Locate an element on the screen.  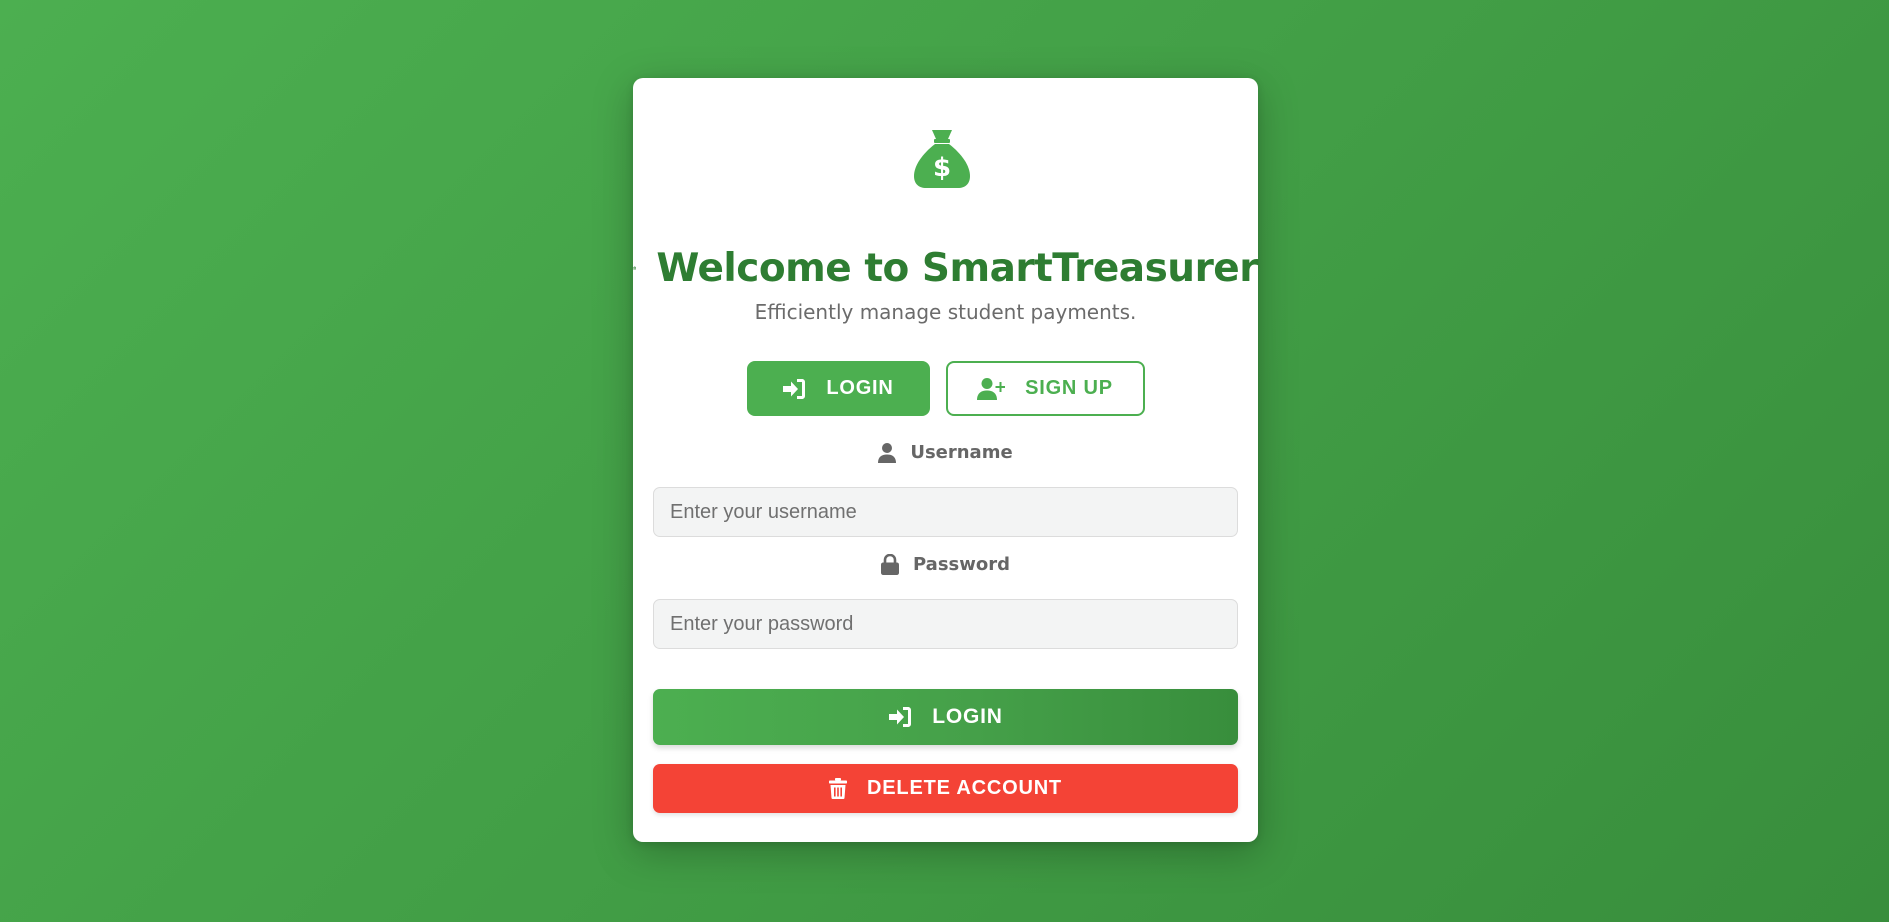
bank-icon is located at coordinates (635, 268).